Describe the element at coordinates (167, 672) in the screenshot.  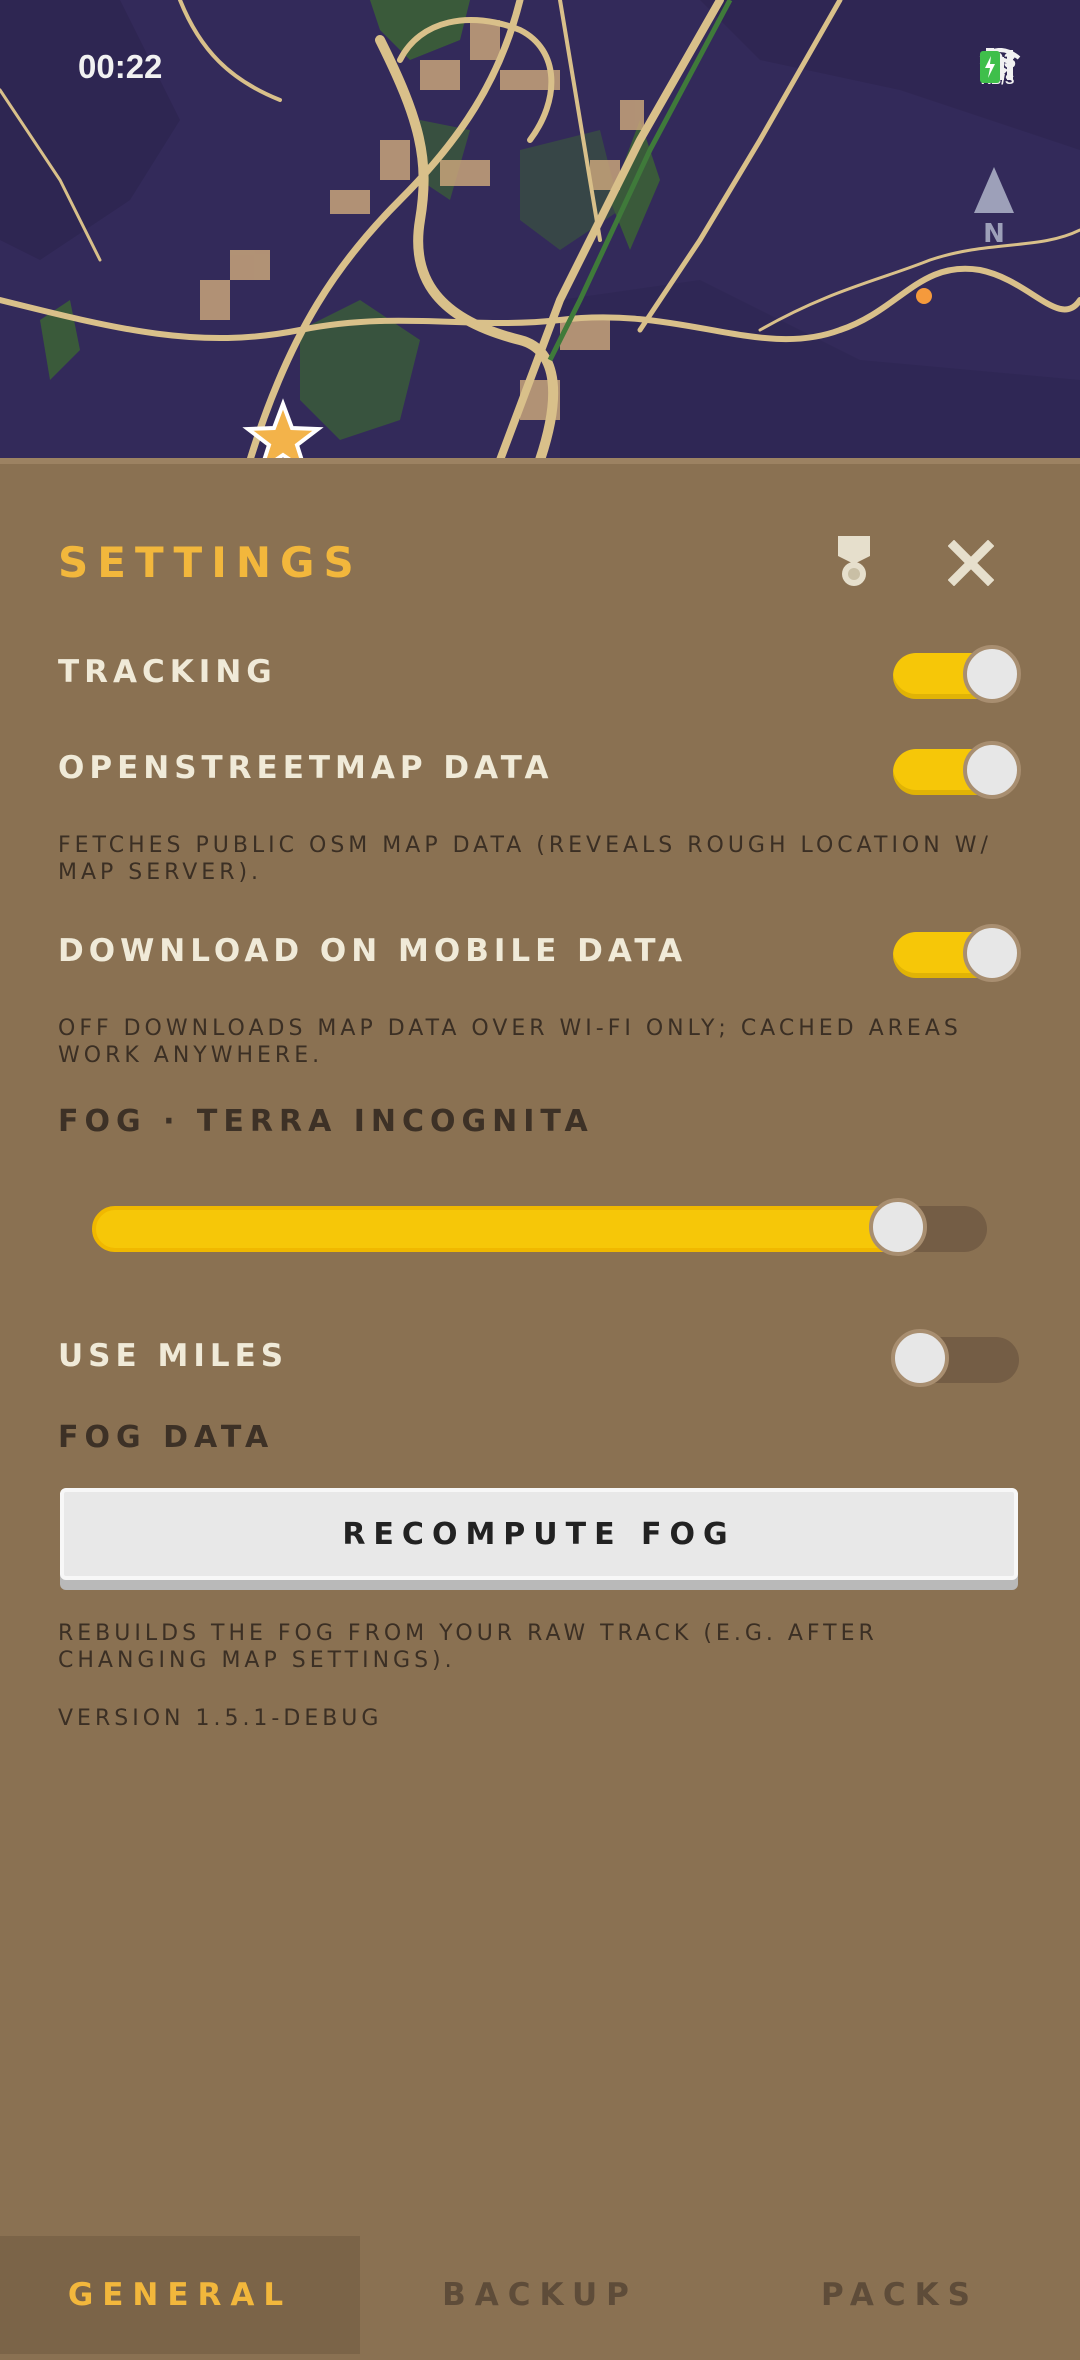
I see `tracking-label: TRACKING` at that location.